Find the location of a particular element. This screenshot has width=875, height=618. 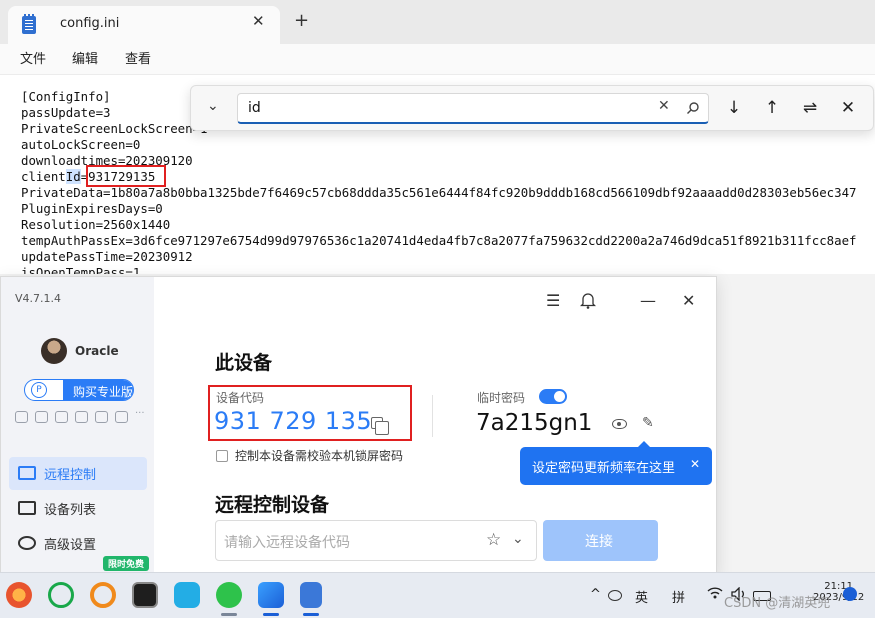

text-line: passUpdate=3 is located at coordinates (66, 112).